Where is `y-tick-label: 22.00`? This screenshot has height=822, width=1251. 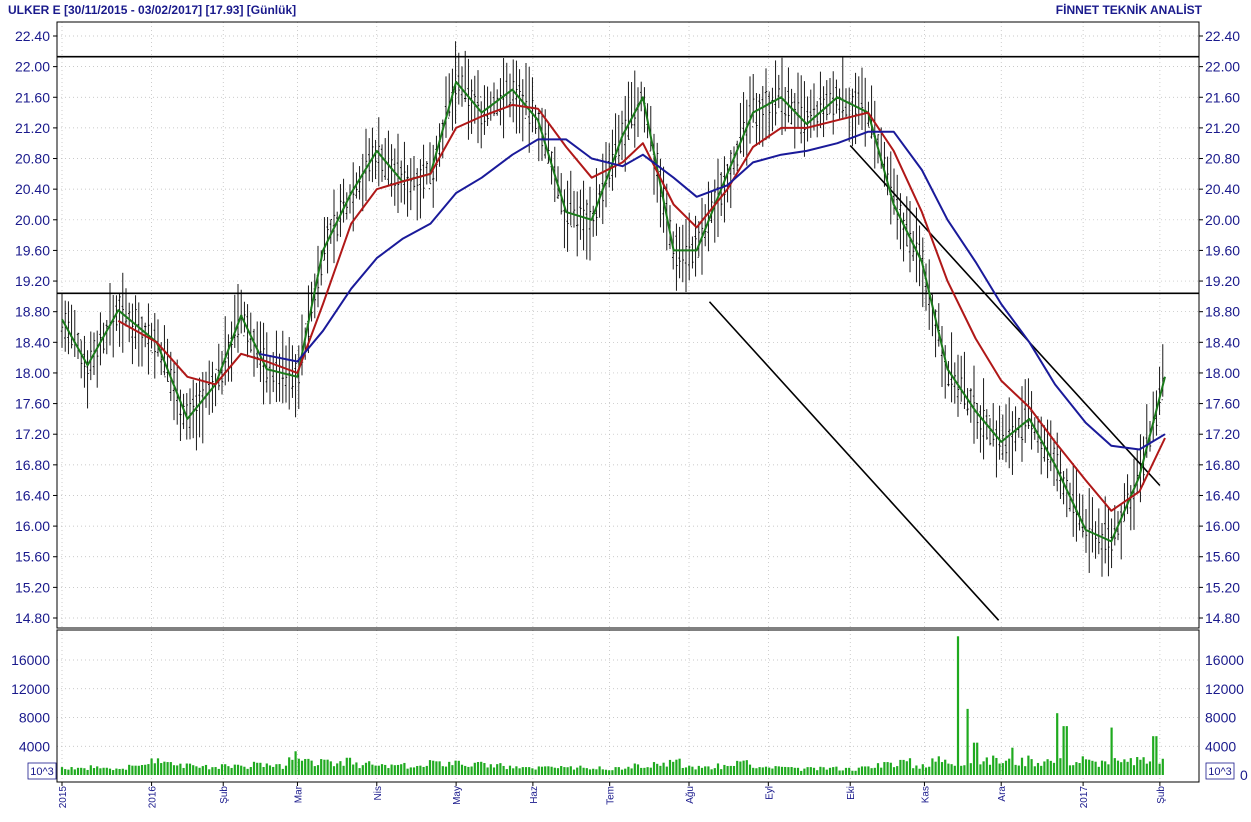 y-tick-label: 22.00 is located at coordinates (32, 67).